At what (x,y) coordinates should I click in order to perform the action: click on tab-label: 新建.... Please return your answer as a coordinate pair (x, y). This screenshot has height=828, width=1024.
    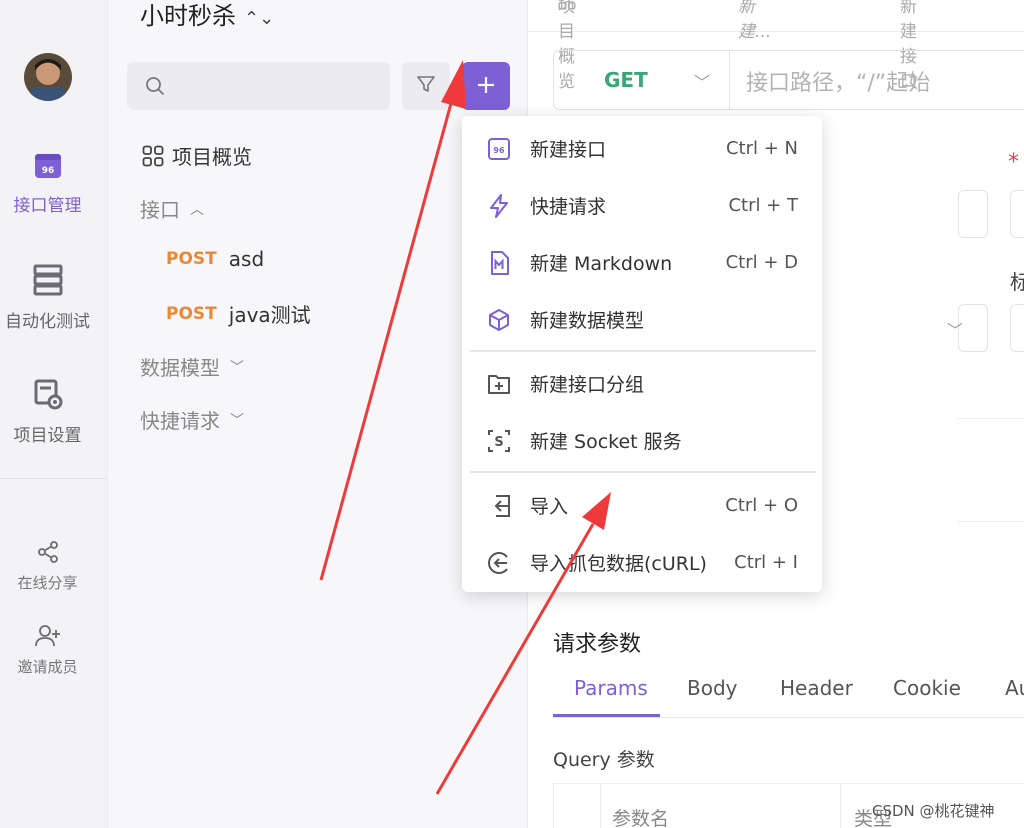
    Looking at the image, I should click on (755, 21).